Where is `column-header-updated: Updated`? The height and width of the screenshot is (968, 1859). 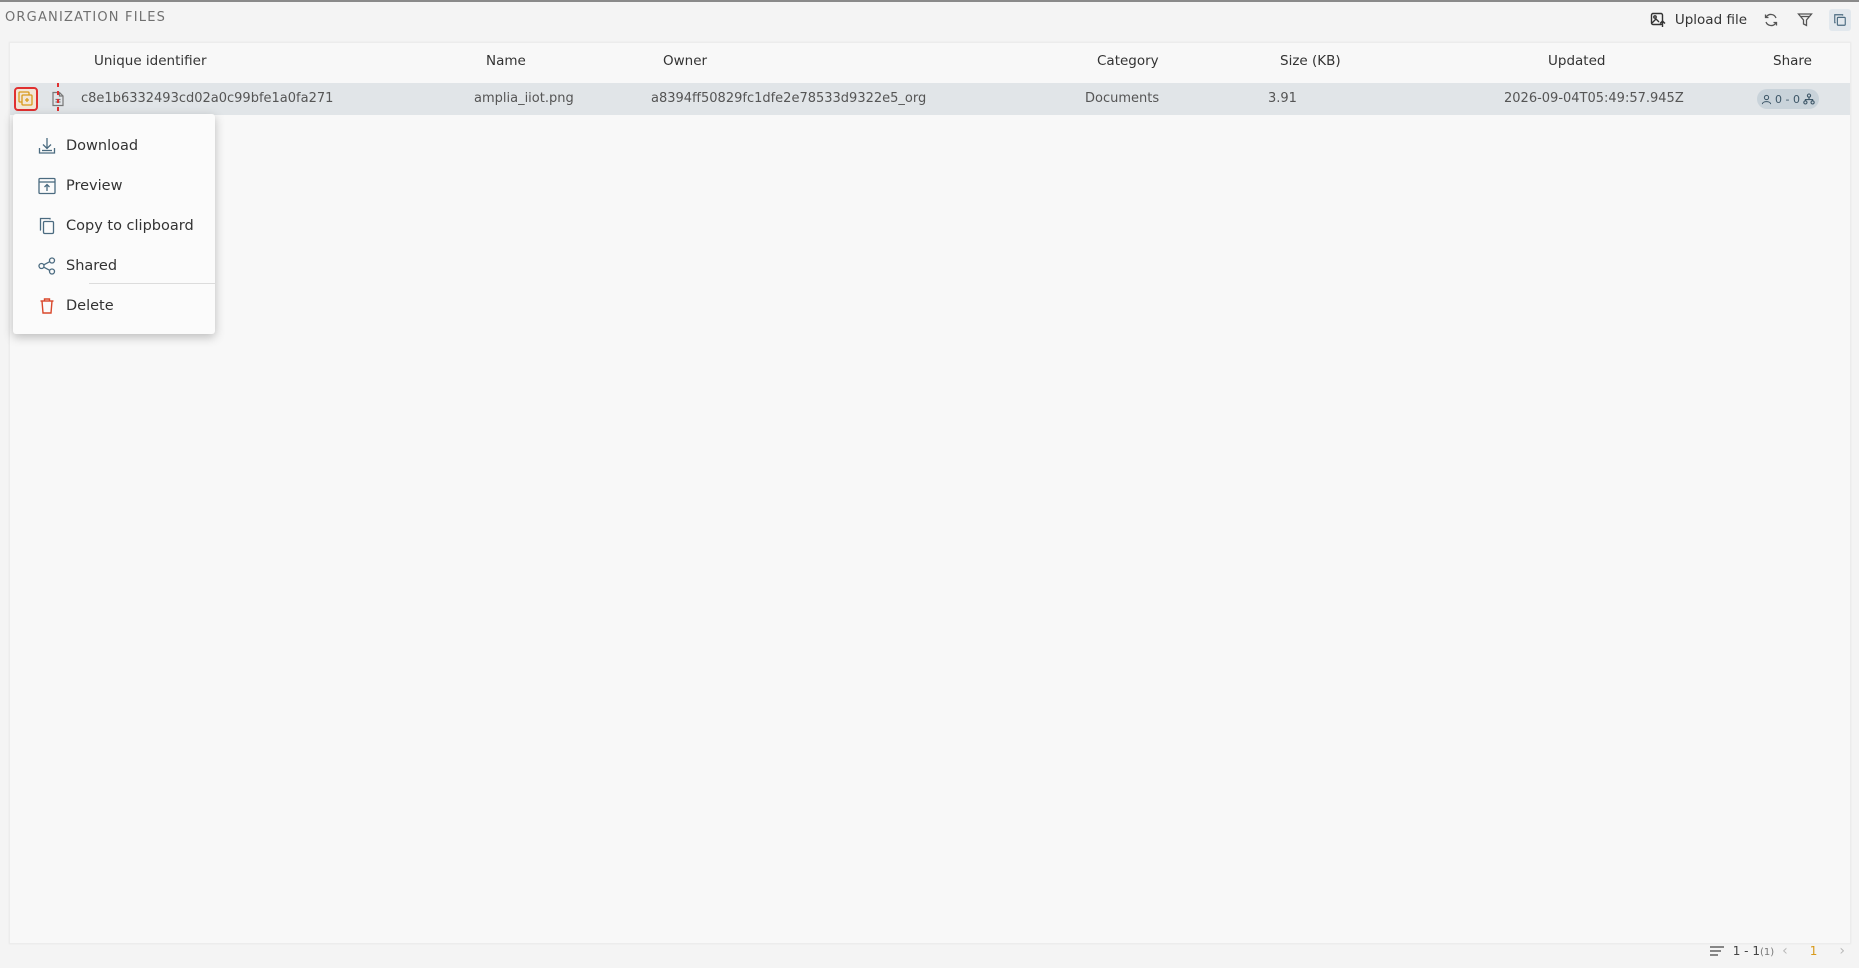
column-header-updated: Updated is located at coordinates (1576, 61).